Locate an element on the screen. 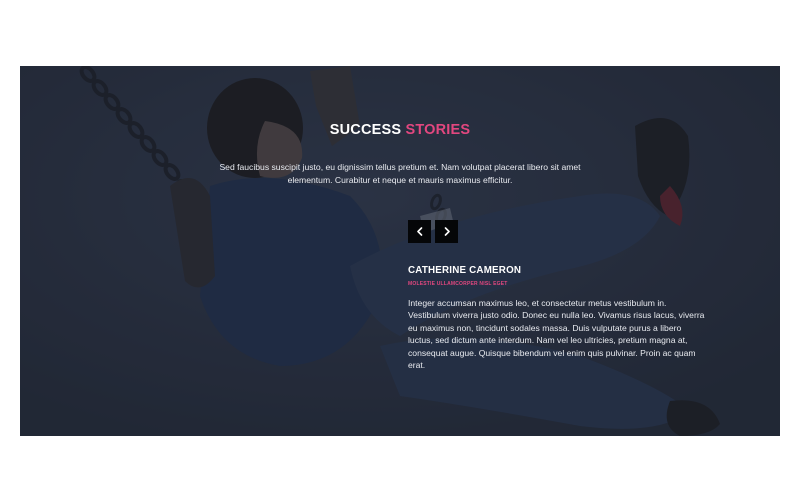 This screenshot has width=800, height=500. section-heading: SUCCESS STORIES is located at coordinates (400, 130).